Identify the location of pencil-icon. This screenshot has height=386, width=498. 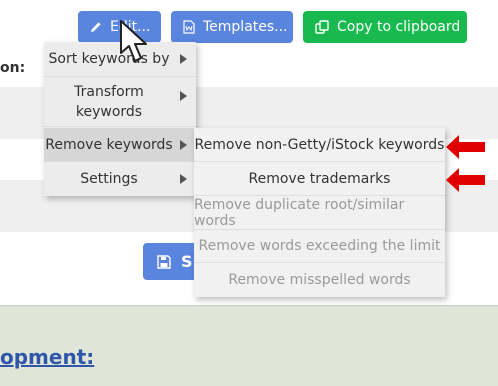
(96, 27).